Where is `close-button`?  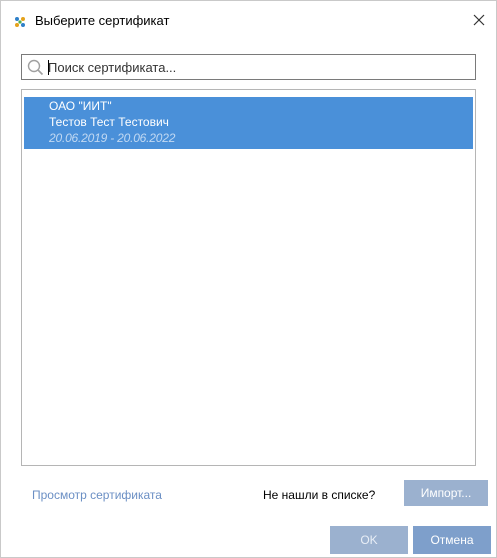
close-button is located at coordinates (479, 20).